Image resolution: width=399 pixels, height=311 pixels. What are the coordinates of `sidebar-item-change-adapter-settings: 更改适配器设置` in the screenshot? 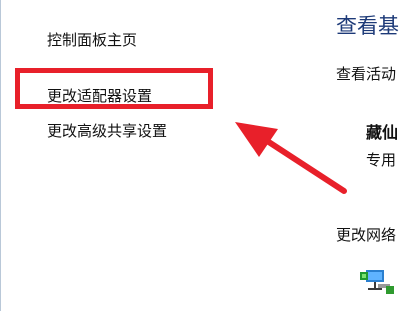 It's located at (99, 96).